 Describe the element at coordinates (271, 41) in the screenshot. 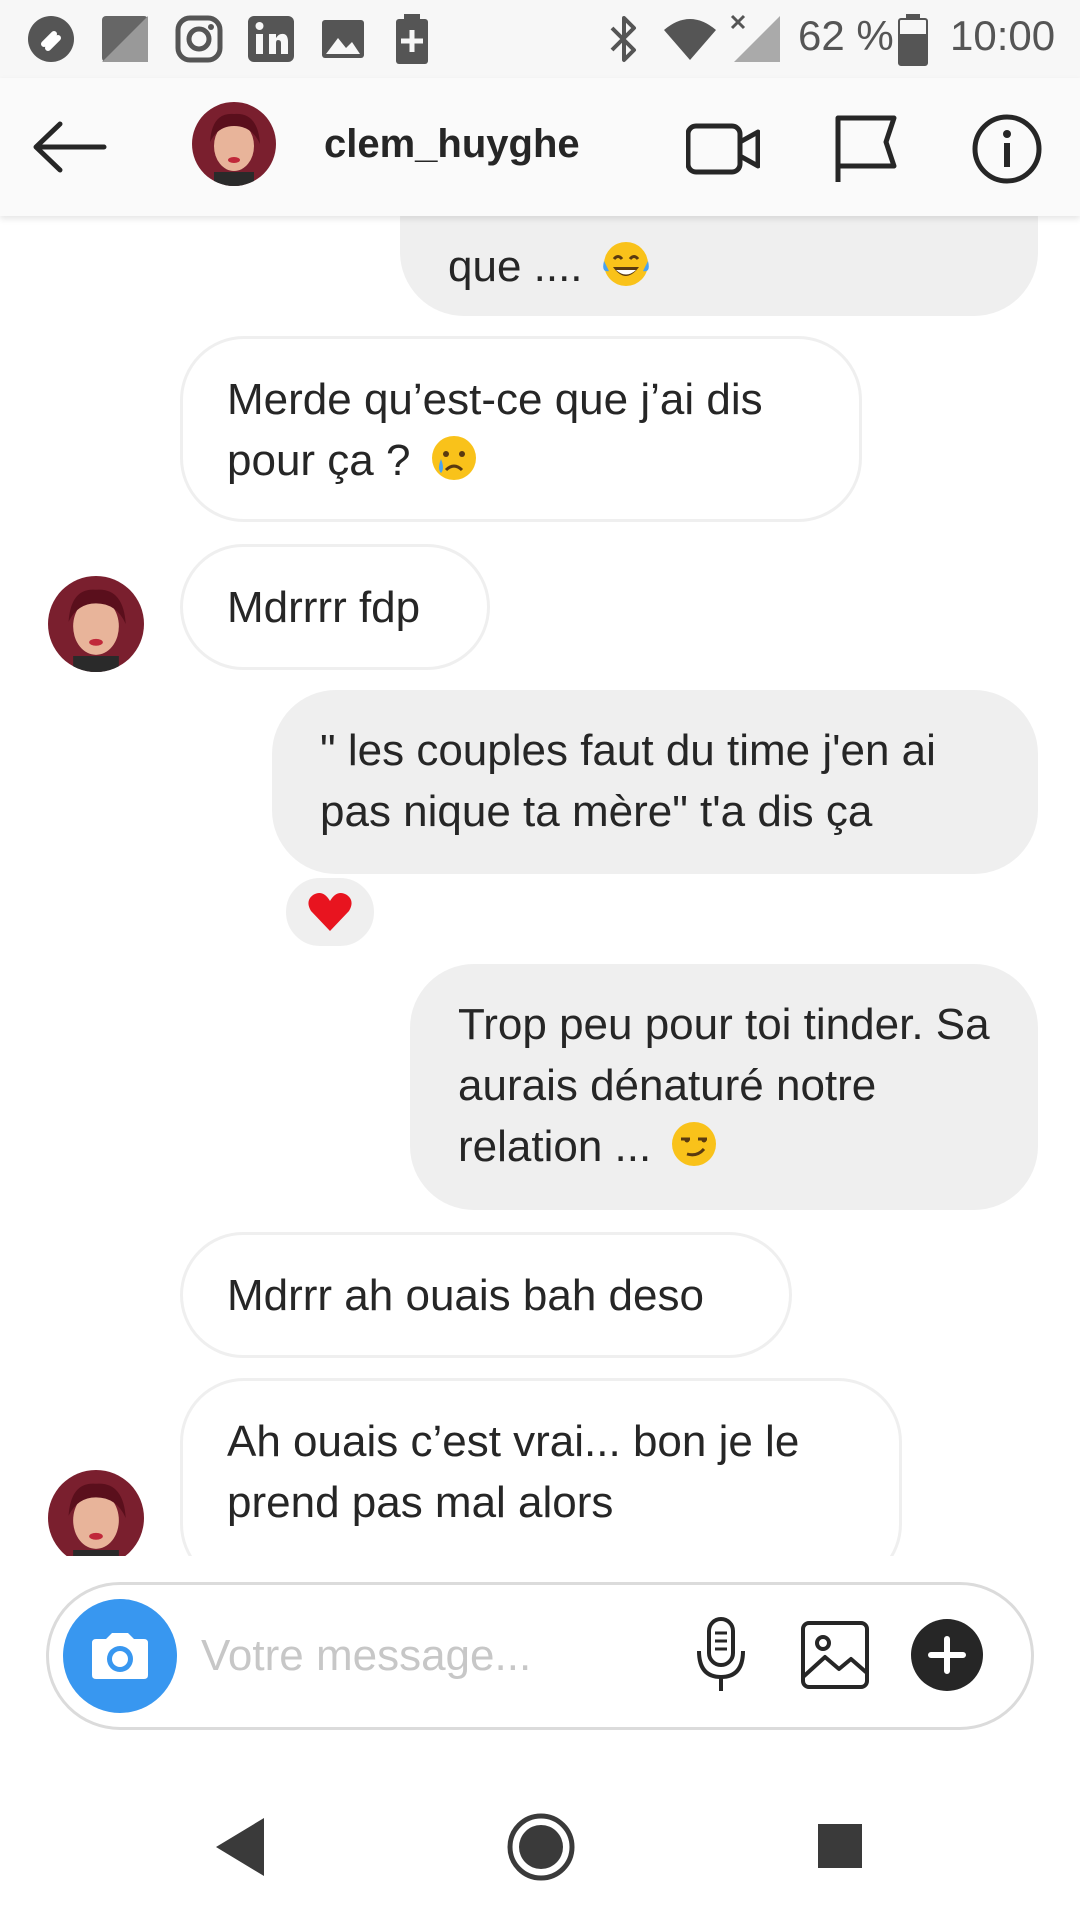

I see `linkedin-icon` at that location.